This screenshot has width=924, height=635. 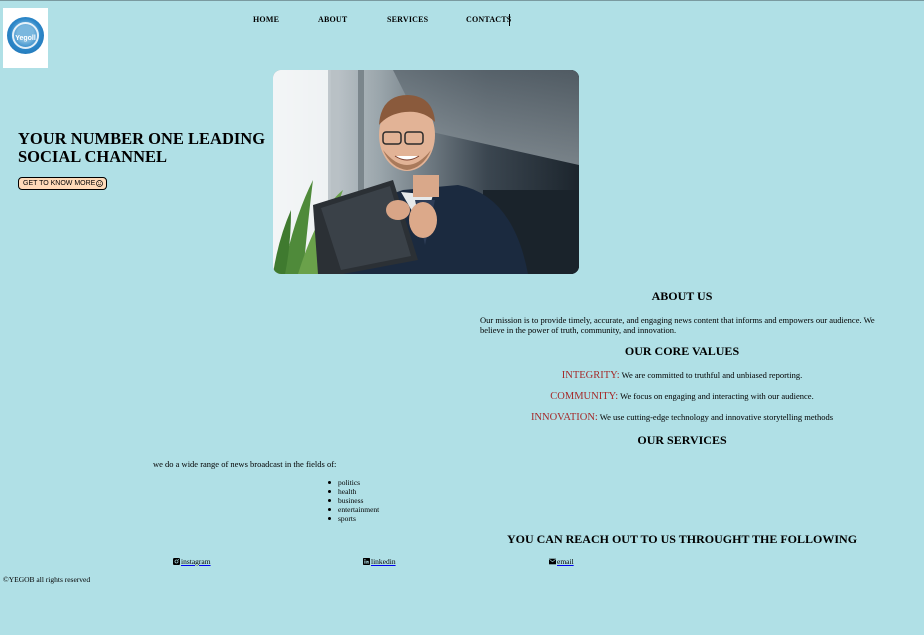 What do you see at coordinates (488, 19) in the screenshot?
I see `nav-contacts: CONTACTS` at bounding box center [488, 19].